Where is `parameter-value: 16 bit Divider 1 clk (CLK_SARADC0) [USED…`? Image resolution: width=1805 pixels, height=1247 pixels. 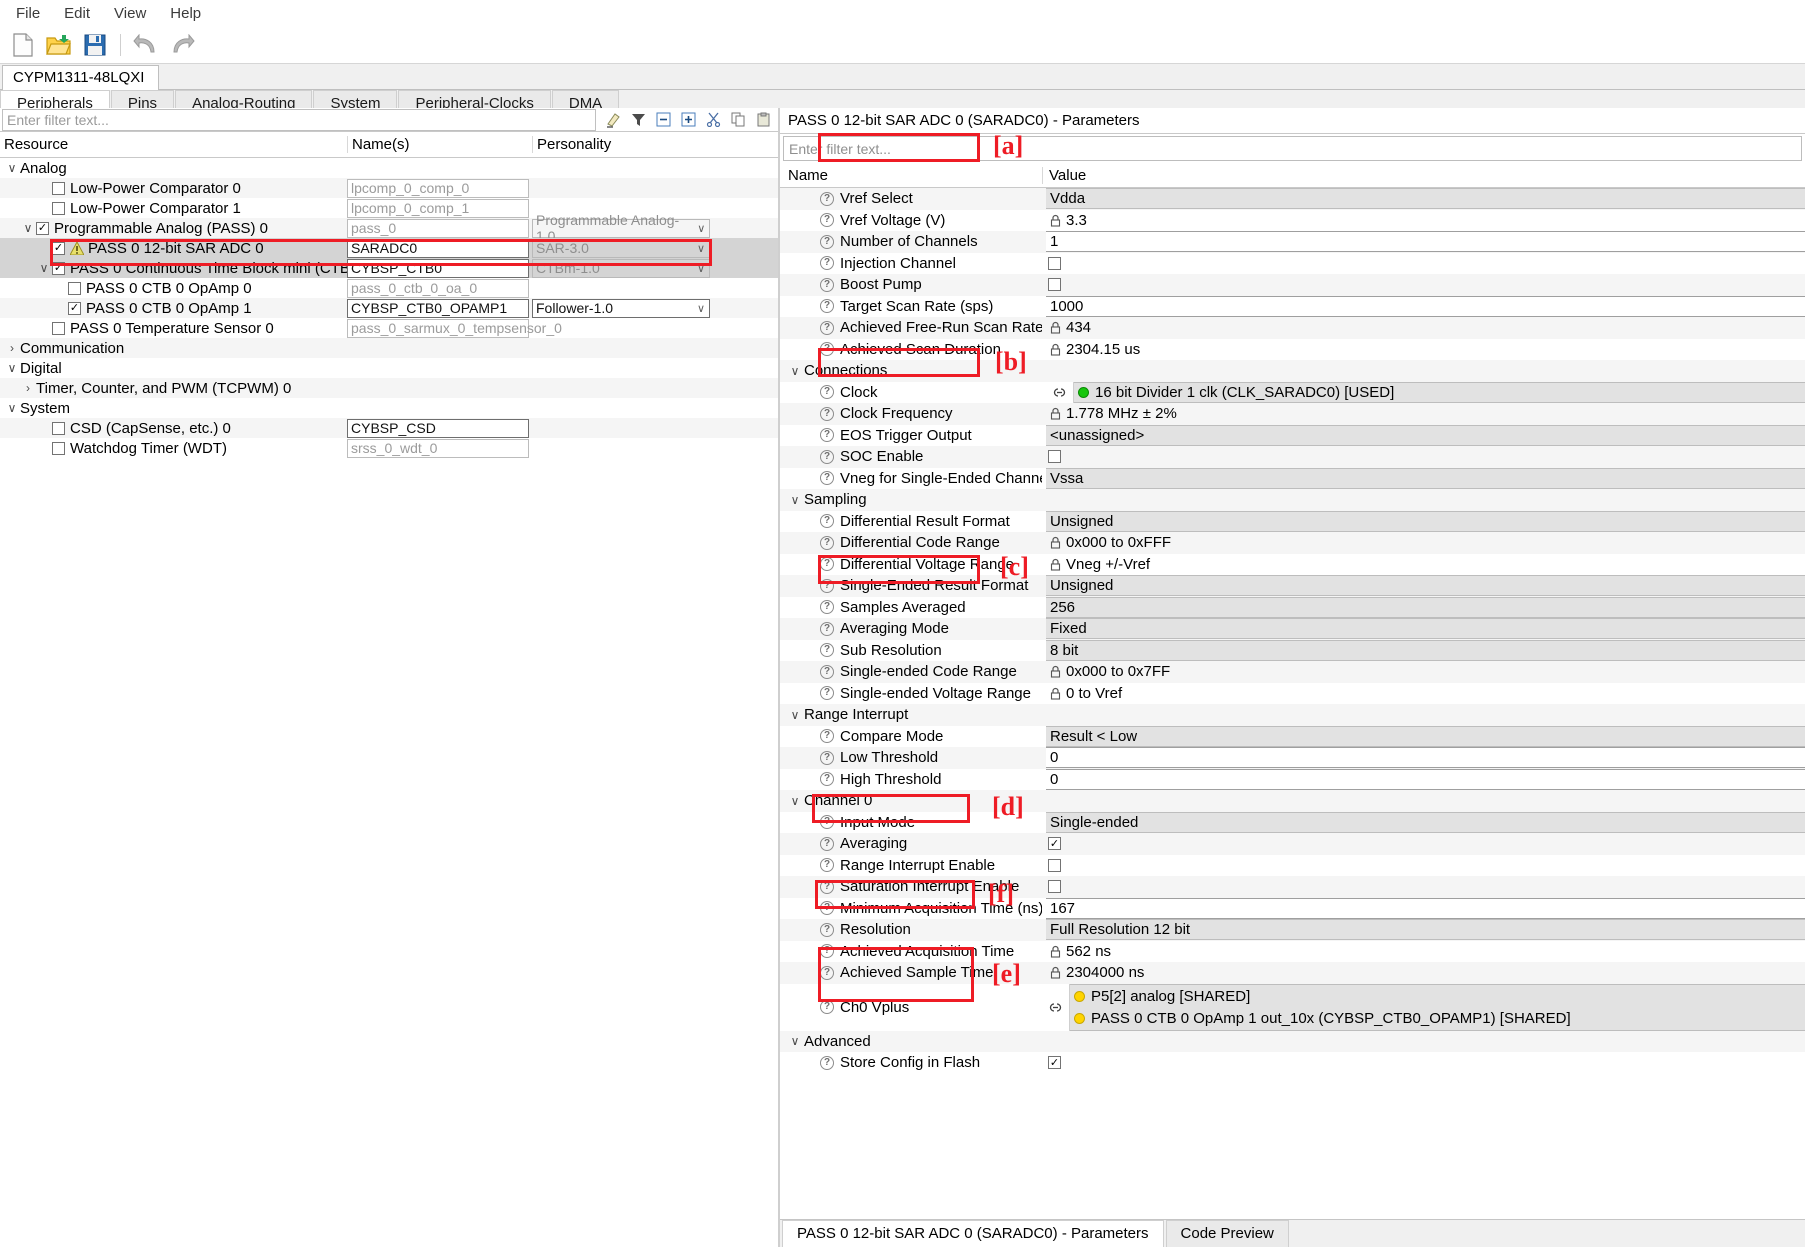 parameter-value: 16 bit Divider 1 clk (CLK_SARADC0) [USED… is located at coordinates (1439, 392).